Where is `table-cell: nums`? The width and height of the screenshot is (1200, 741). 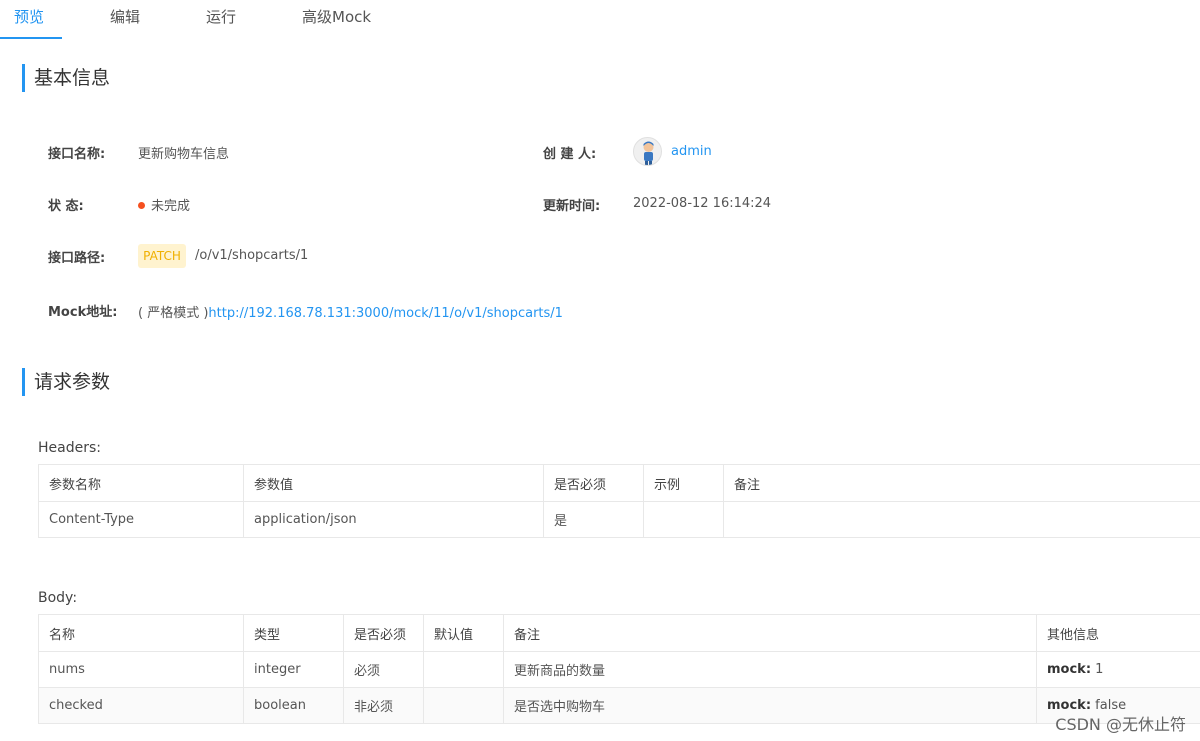
table-cell: nums is located at coordinates (141, 669).